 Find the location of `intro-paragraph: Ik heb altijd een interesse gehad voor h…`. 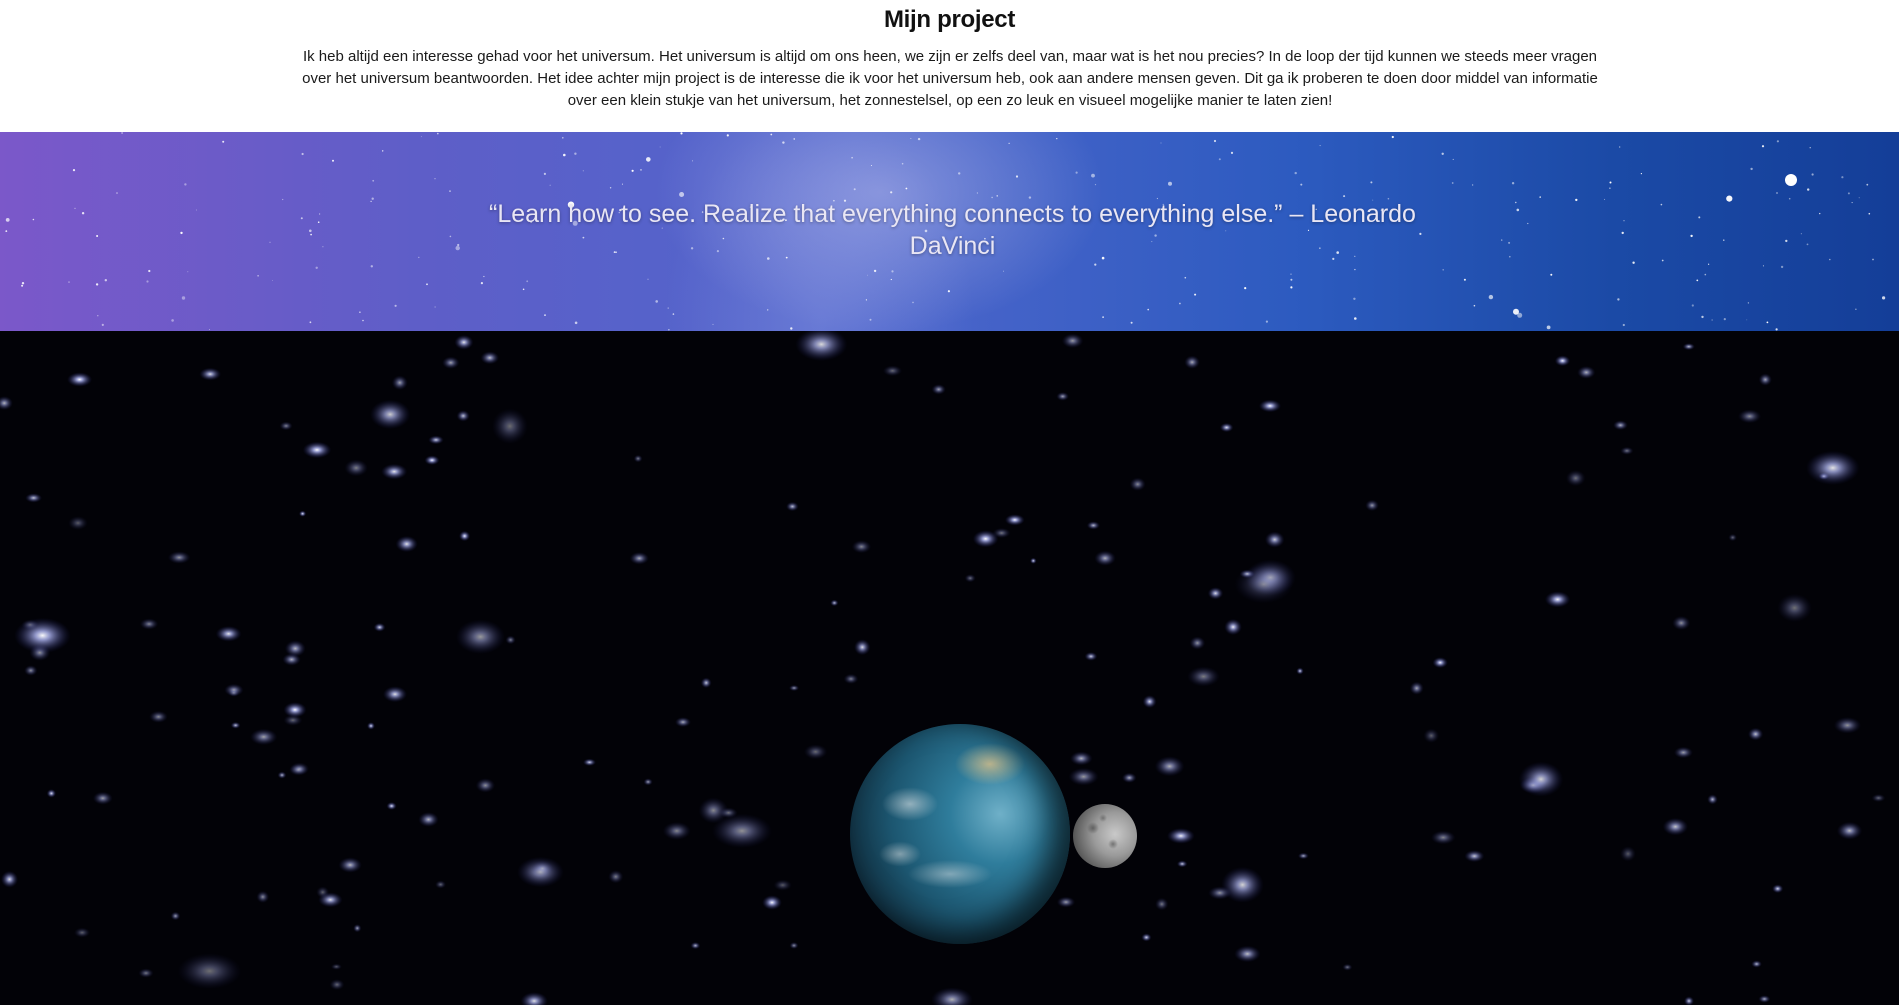

intro-paragraph: Ik heb altijd een interesse gehad voor h… is located at coordinates (950, 78).